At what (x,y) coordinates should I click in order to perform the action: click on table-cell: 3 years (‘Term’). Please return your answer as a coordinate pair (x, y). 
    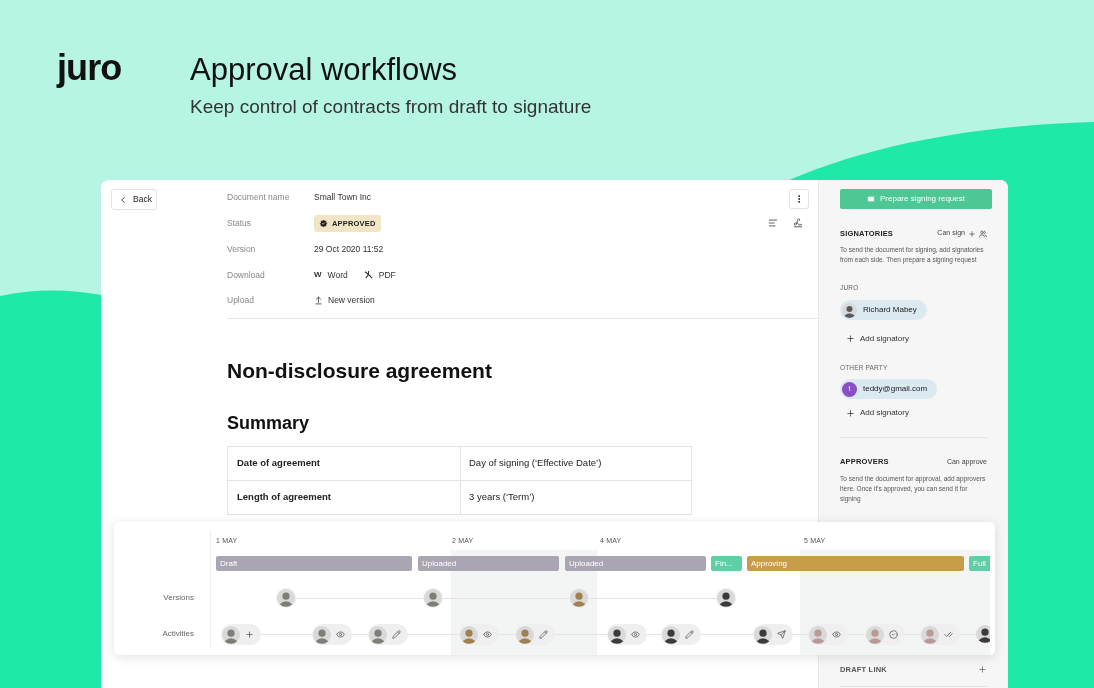
    Looking at the image, I should click on (576, 497).